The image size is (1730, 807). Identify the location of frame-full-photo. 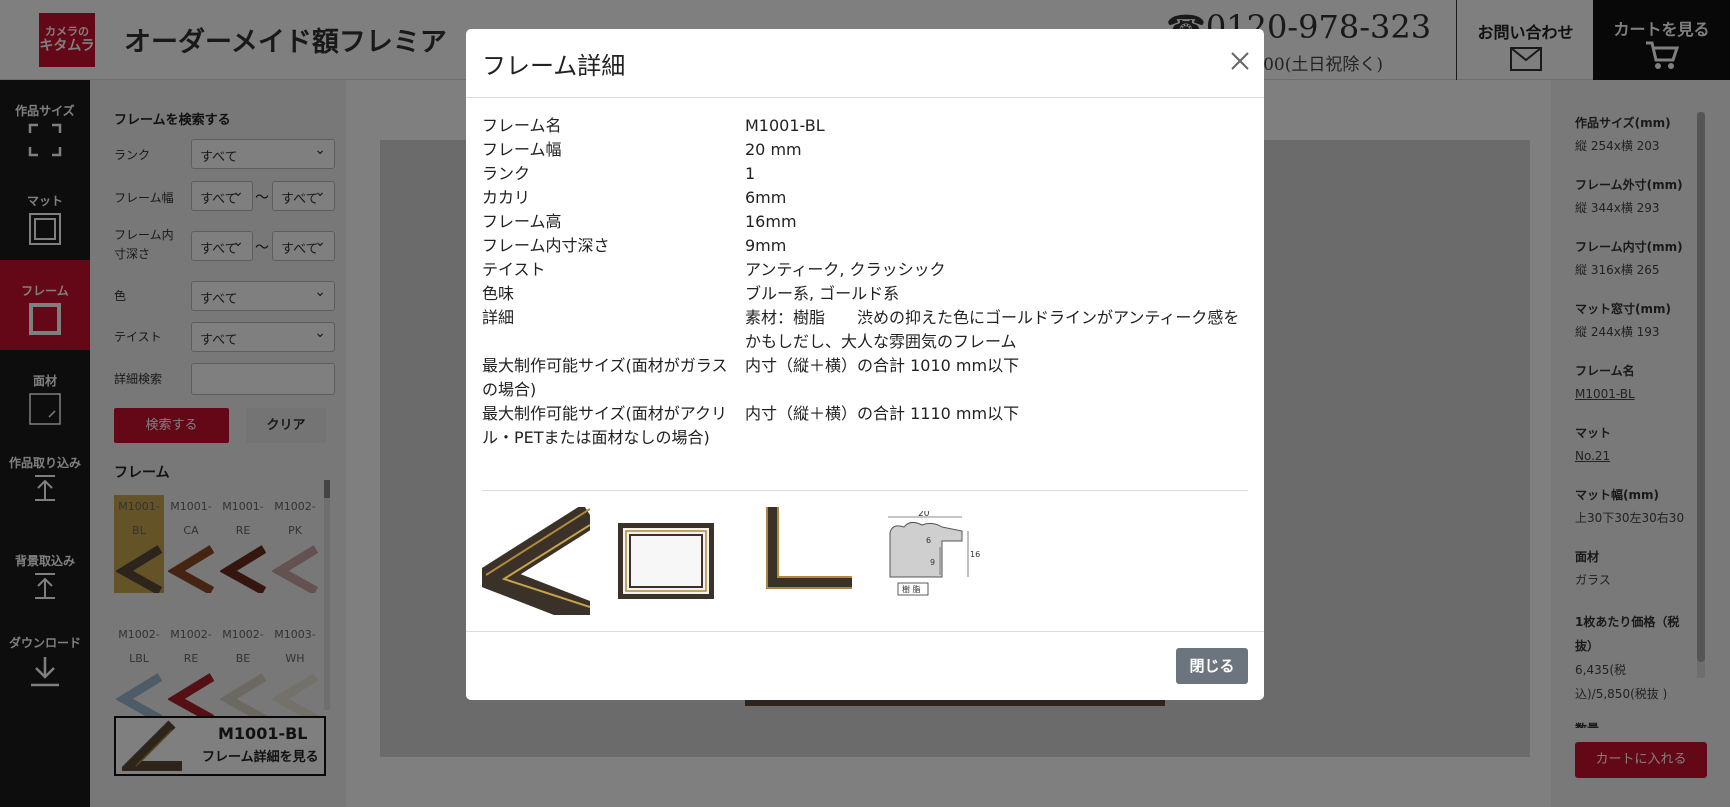
(666, 561).